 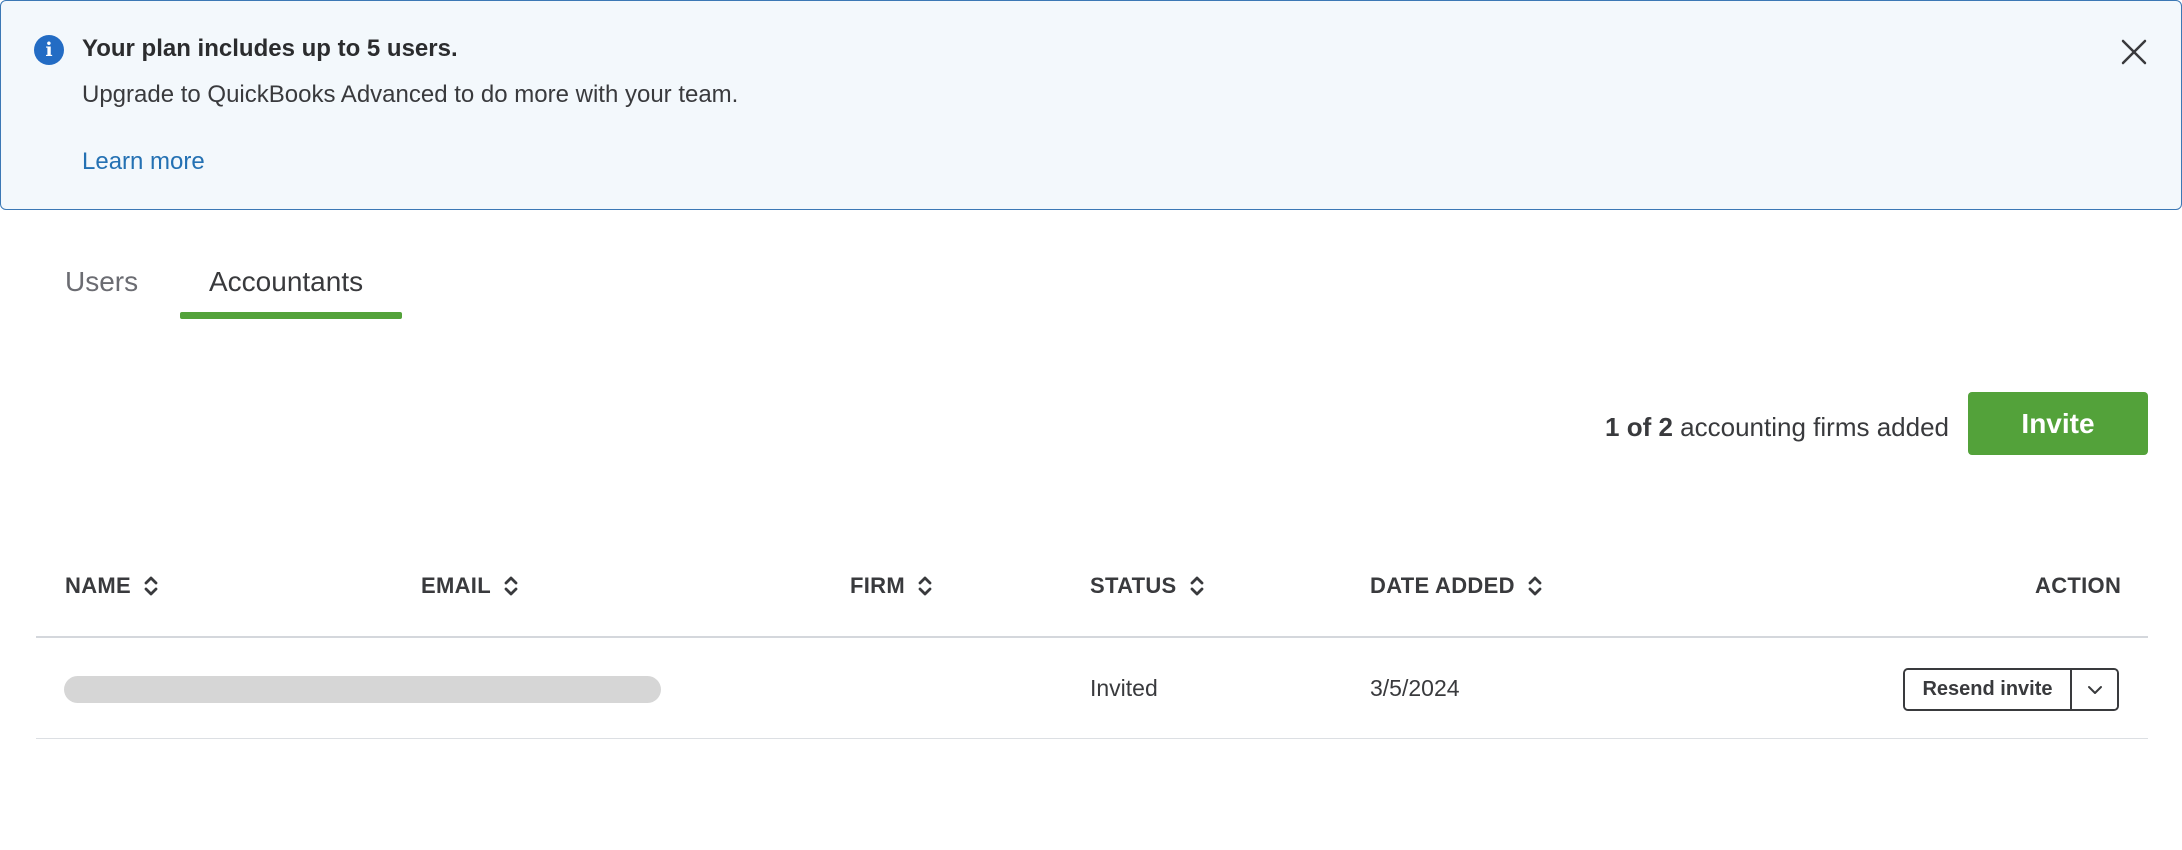 I want to click on column-header-date-added: DATE ADDED, so click(x=1456, y=586).